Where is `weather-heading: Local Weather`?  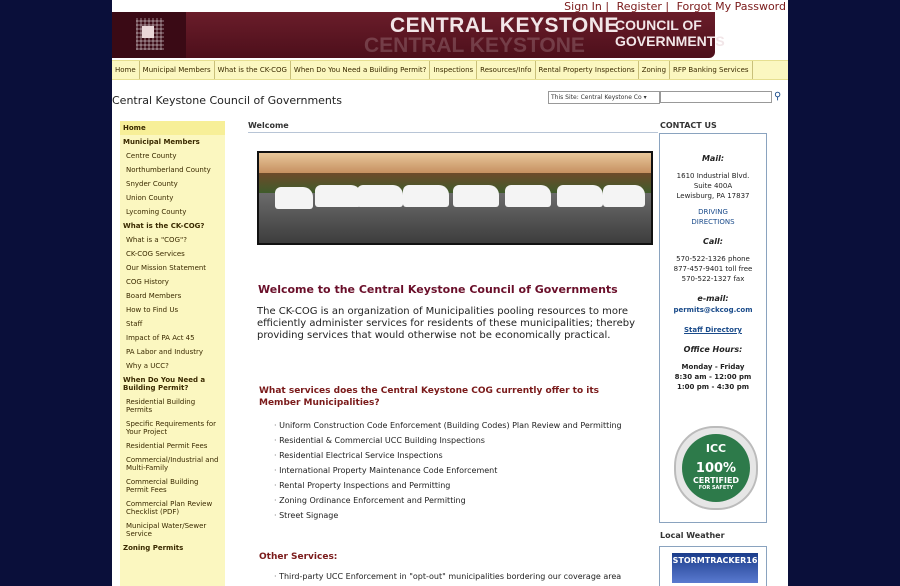
weather-heading: Local Weather is located at coordinates (692, 535).